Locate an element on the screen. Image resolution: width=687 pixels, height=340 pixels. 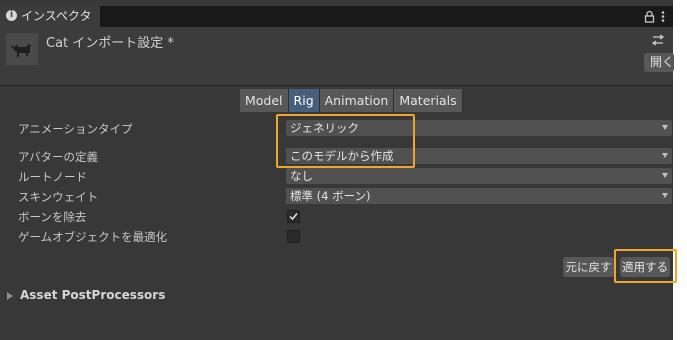
skin-weights-label: スキンウェイト is located at coordinates (58, 197).